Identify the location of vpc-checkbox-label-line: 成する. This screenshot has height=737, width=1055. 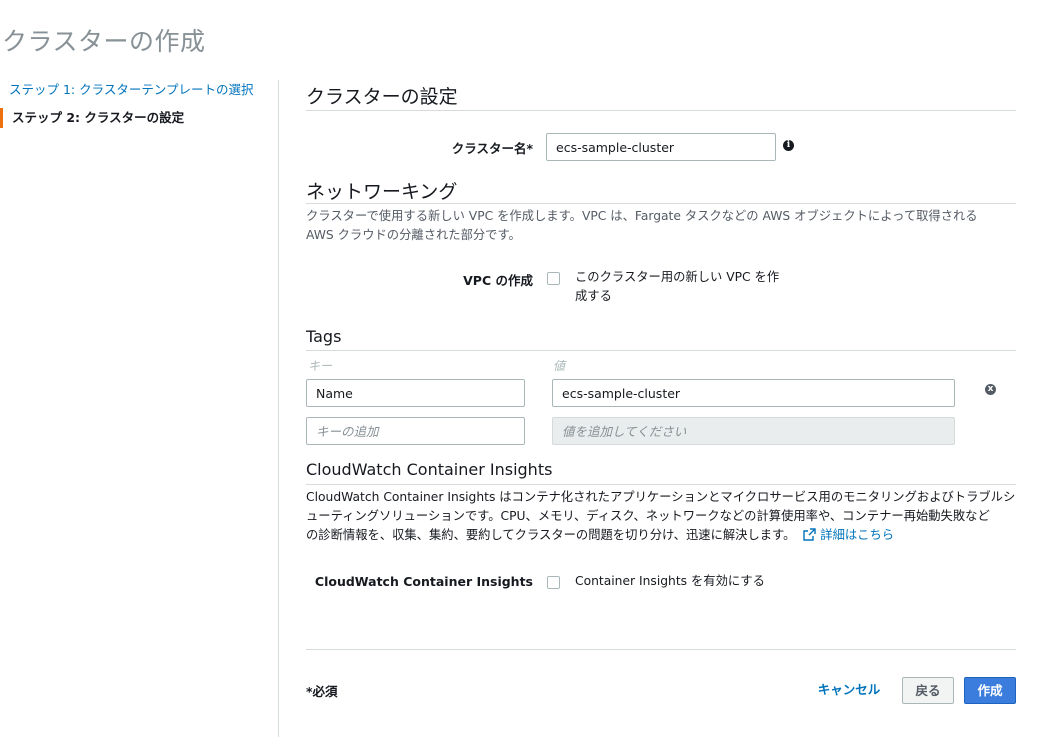
(593, 296).